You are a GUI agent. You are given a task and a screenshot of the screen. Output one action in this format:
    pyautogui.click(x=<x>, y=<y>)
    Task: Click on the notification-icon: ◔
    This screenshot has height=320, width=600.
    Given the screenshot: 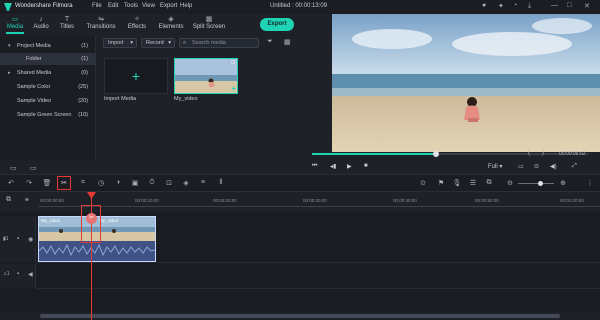 What is the action you would take?
    pyautogui.click(x=515, y=5)
    